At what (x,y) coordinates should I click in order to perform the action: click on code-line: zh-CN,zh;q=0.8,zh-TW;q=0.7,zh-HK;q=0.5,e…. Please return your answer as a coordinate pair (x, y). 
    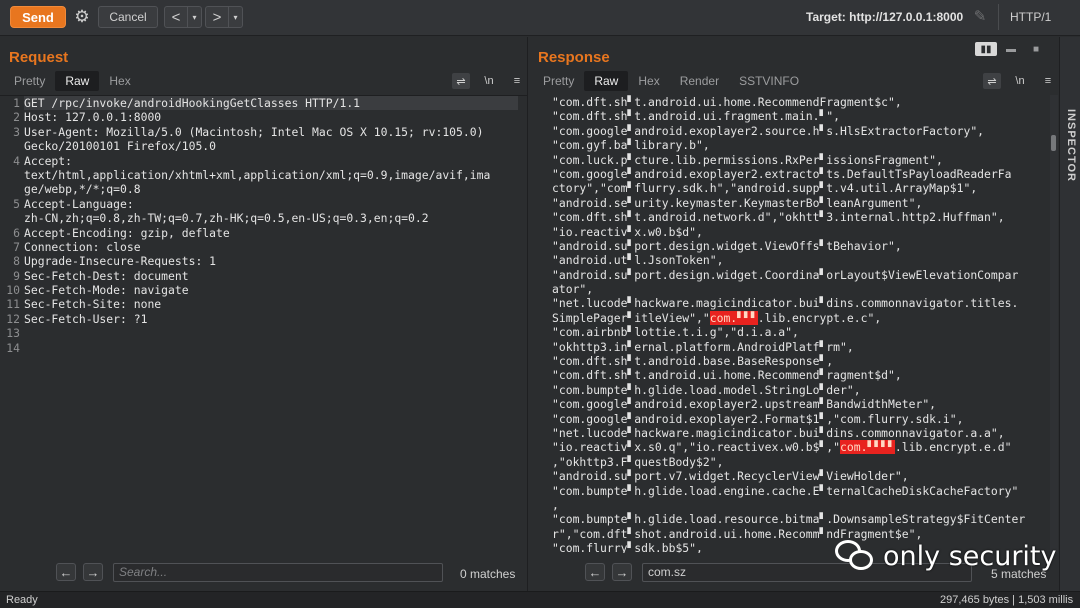
    Looking at the image, I should click on (226, 218).